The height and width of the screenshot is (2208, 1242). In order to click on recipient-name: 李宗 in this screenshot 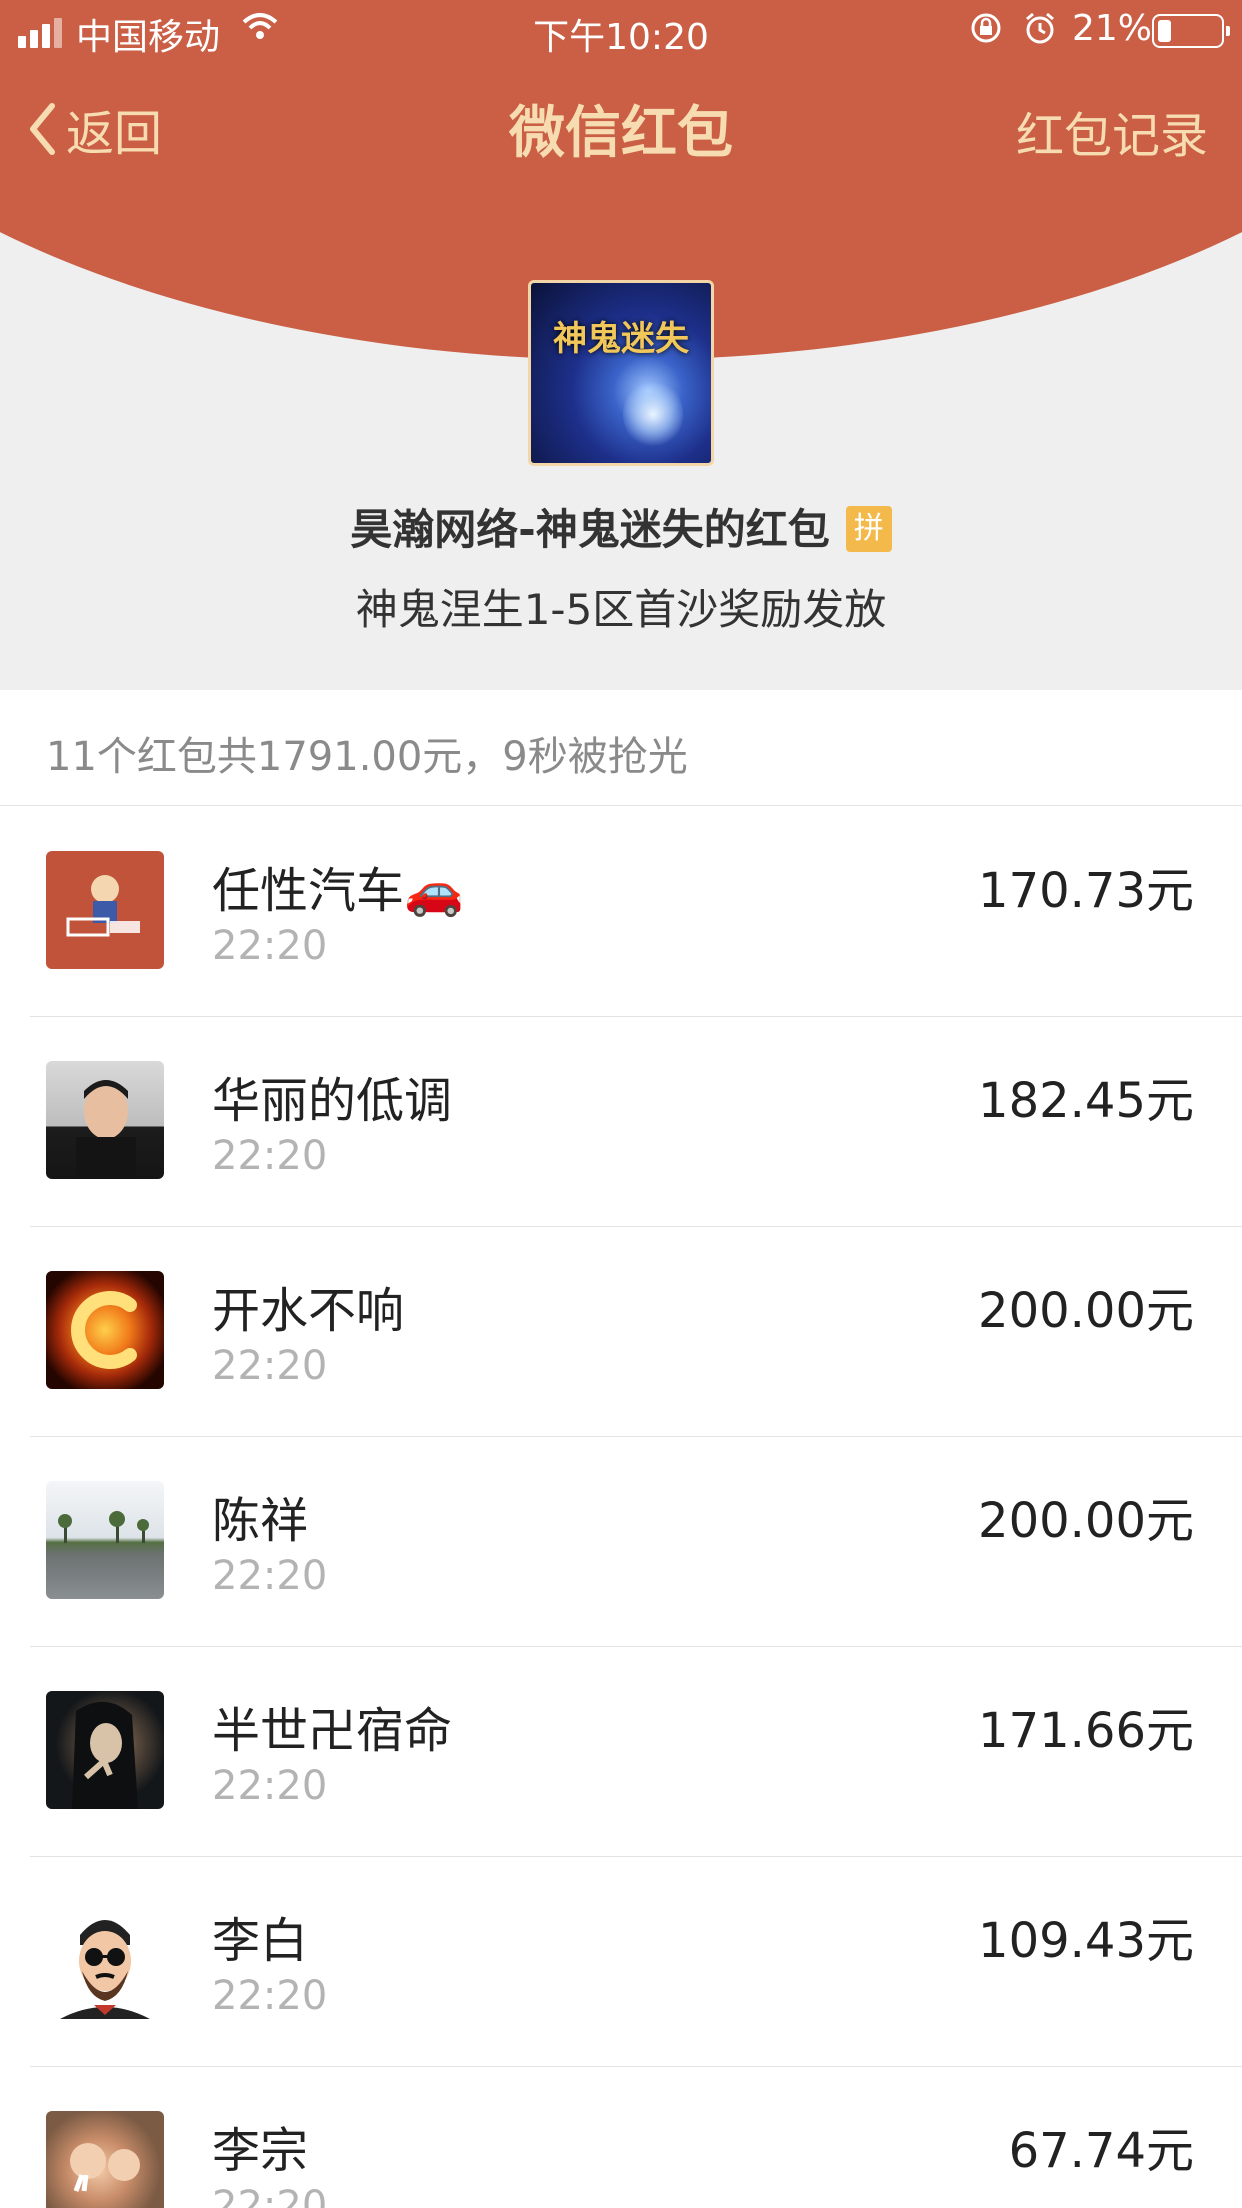, I will do `click(260, 2151)`.